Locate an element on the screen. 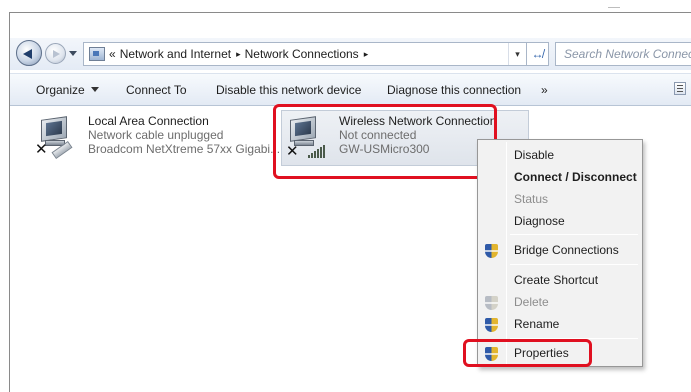 This screenshot has width=691, height=392. change-view-icon is located at coordinates (680, 88).